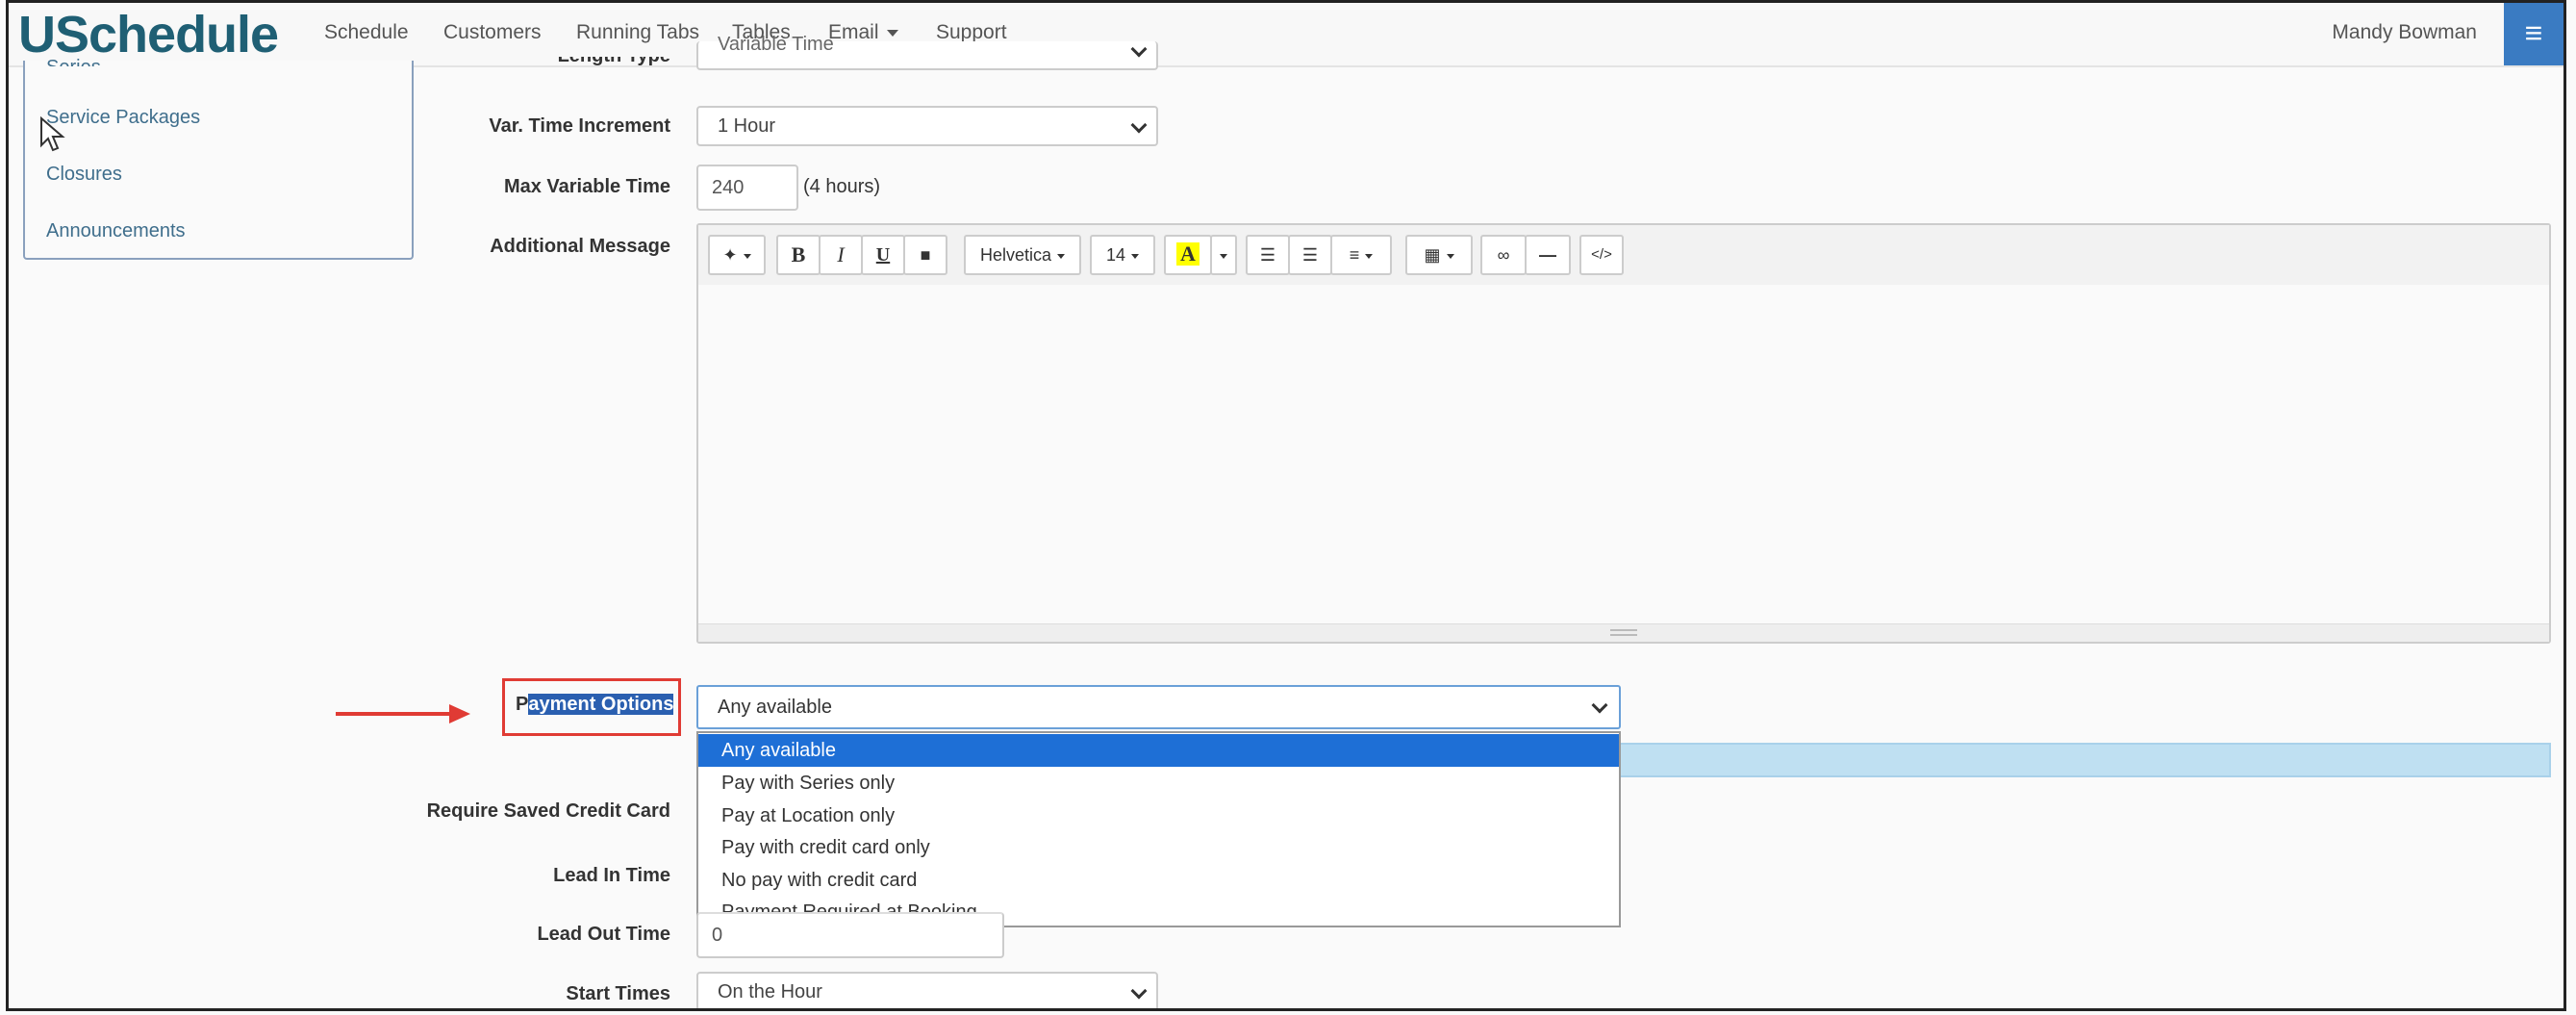  I want to click on info-bar, so click(2086, 760).